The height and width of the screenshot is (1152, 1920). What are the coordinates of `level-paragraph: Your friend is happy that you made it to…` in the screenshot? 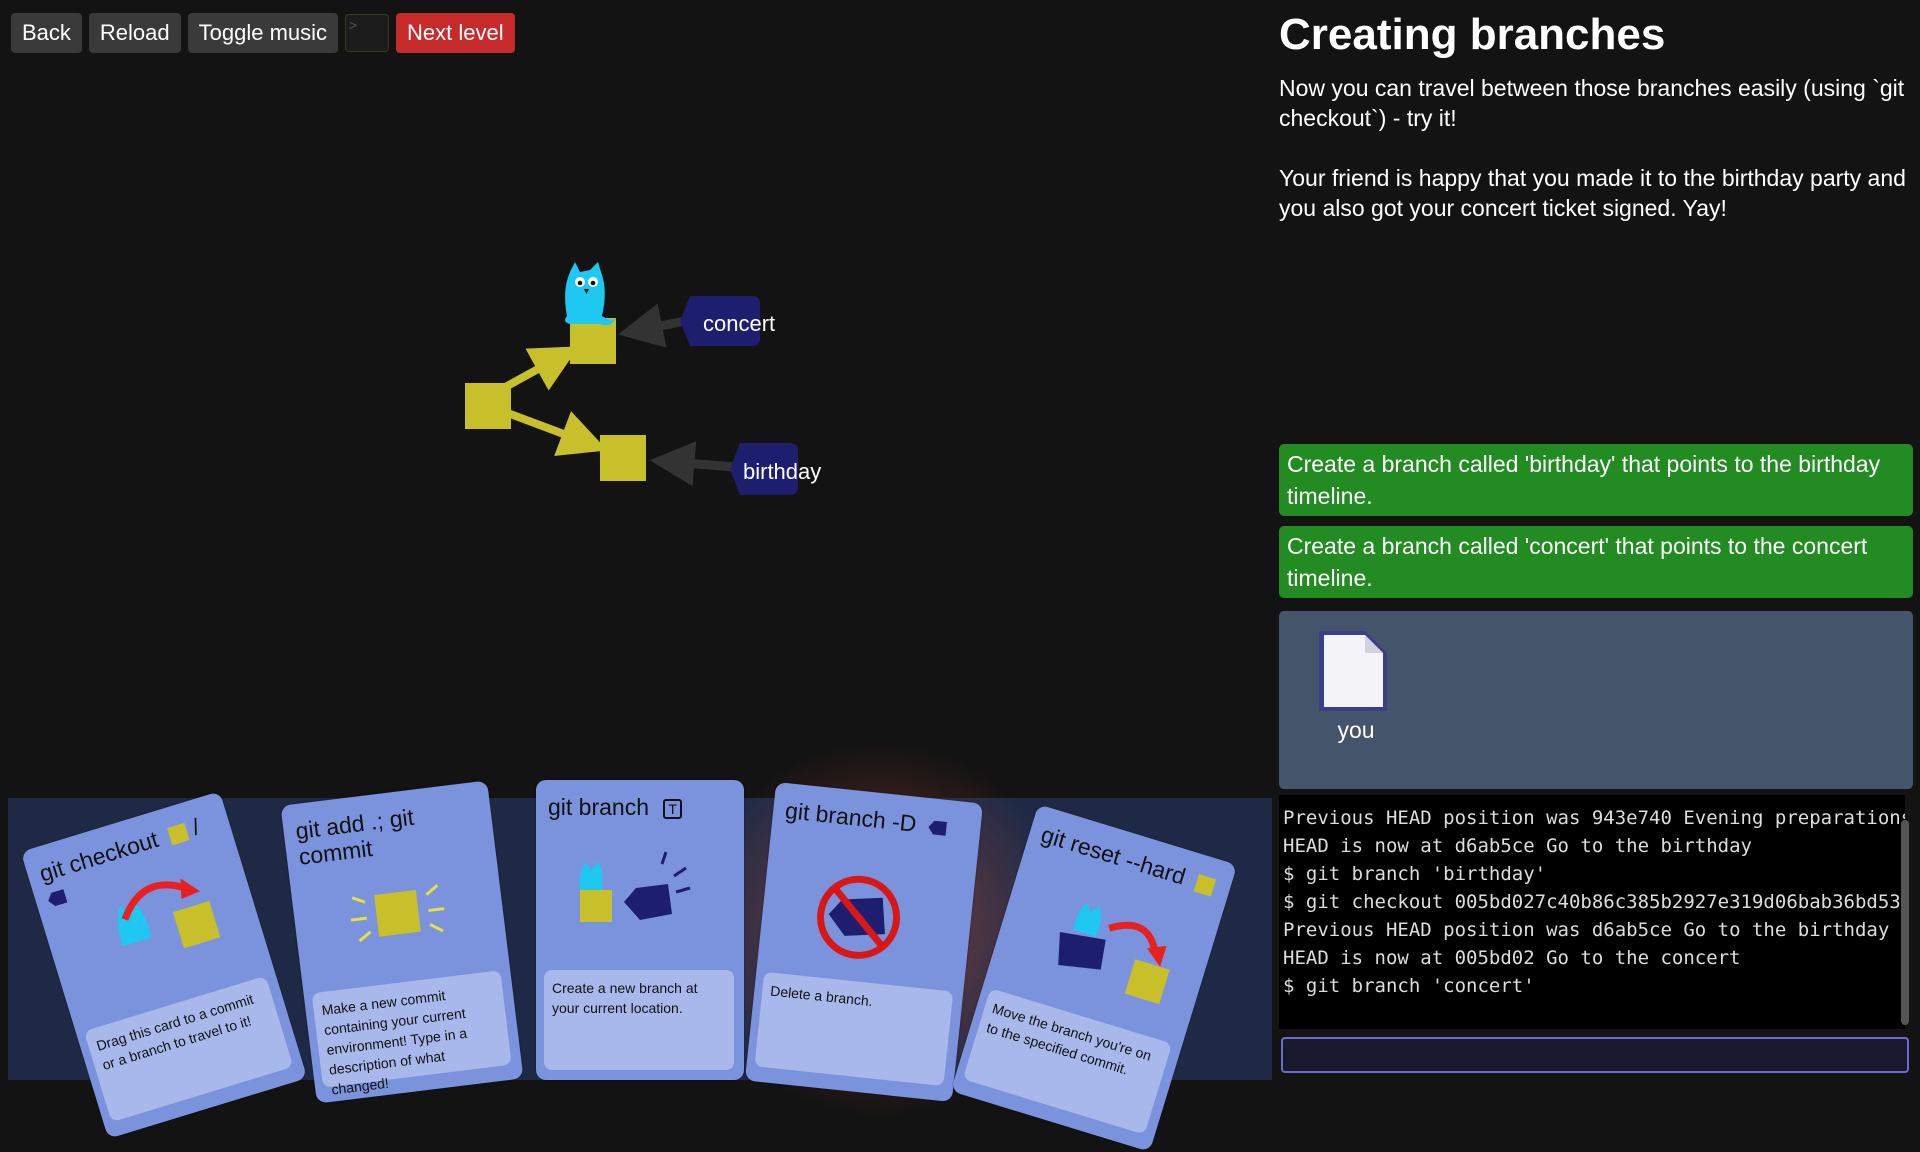 It's located at (1592, 193).